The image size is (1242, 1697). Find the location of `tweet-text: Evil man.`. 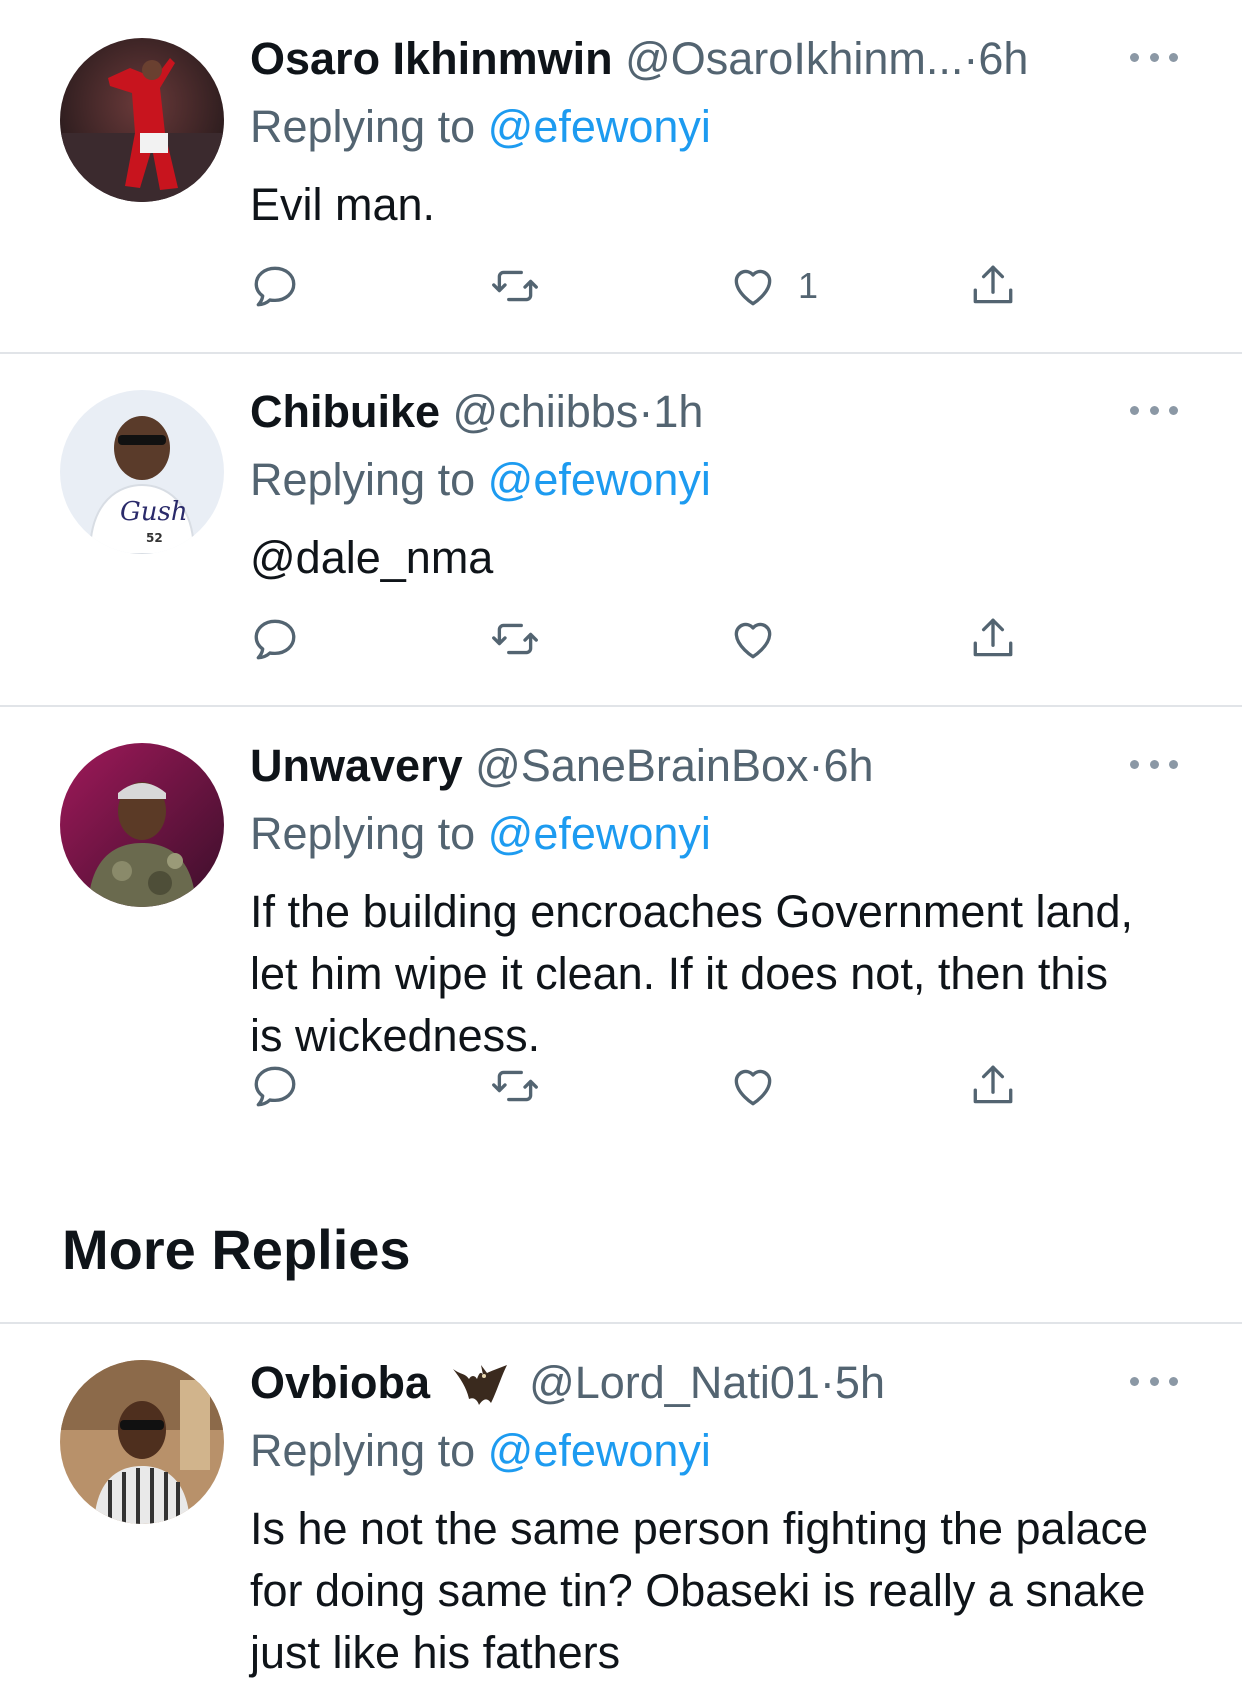

tweet-text: Evil man. is located at coordinates (343, 204).